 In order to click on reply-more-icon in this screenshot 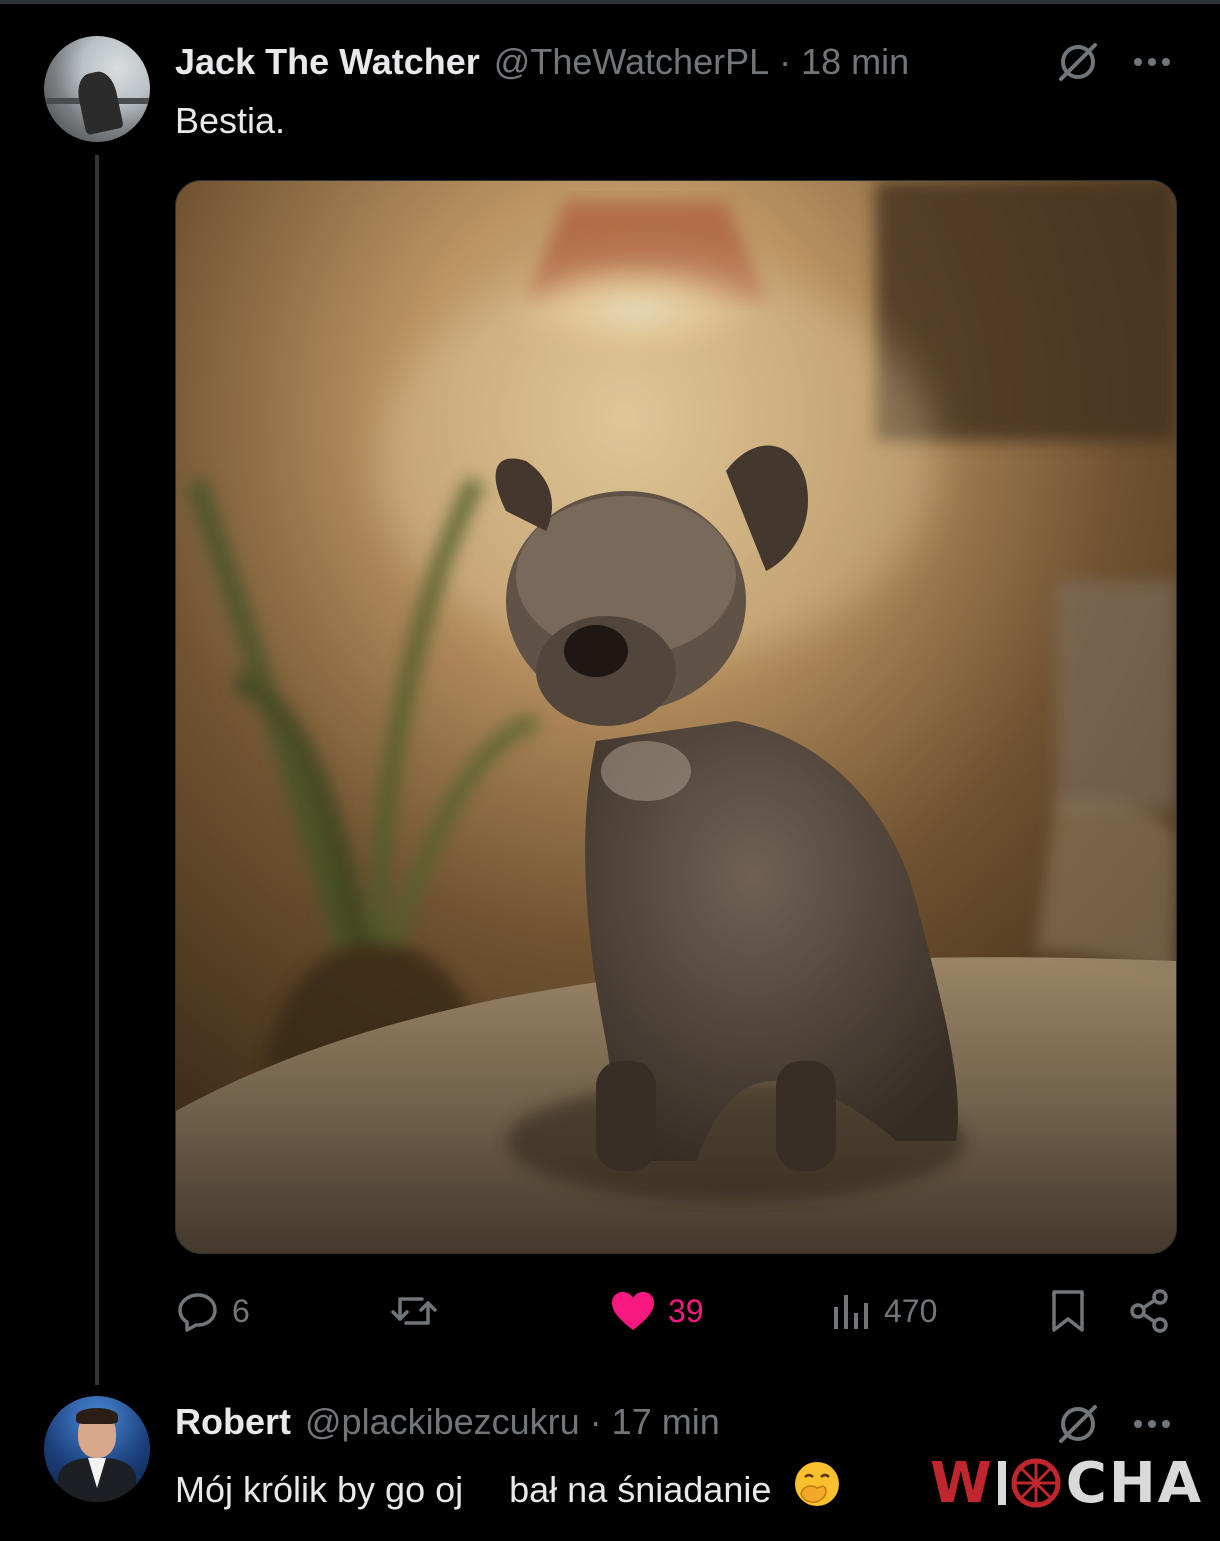, I will do `click(1152, 1424)`.